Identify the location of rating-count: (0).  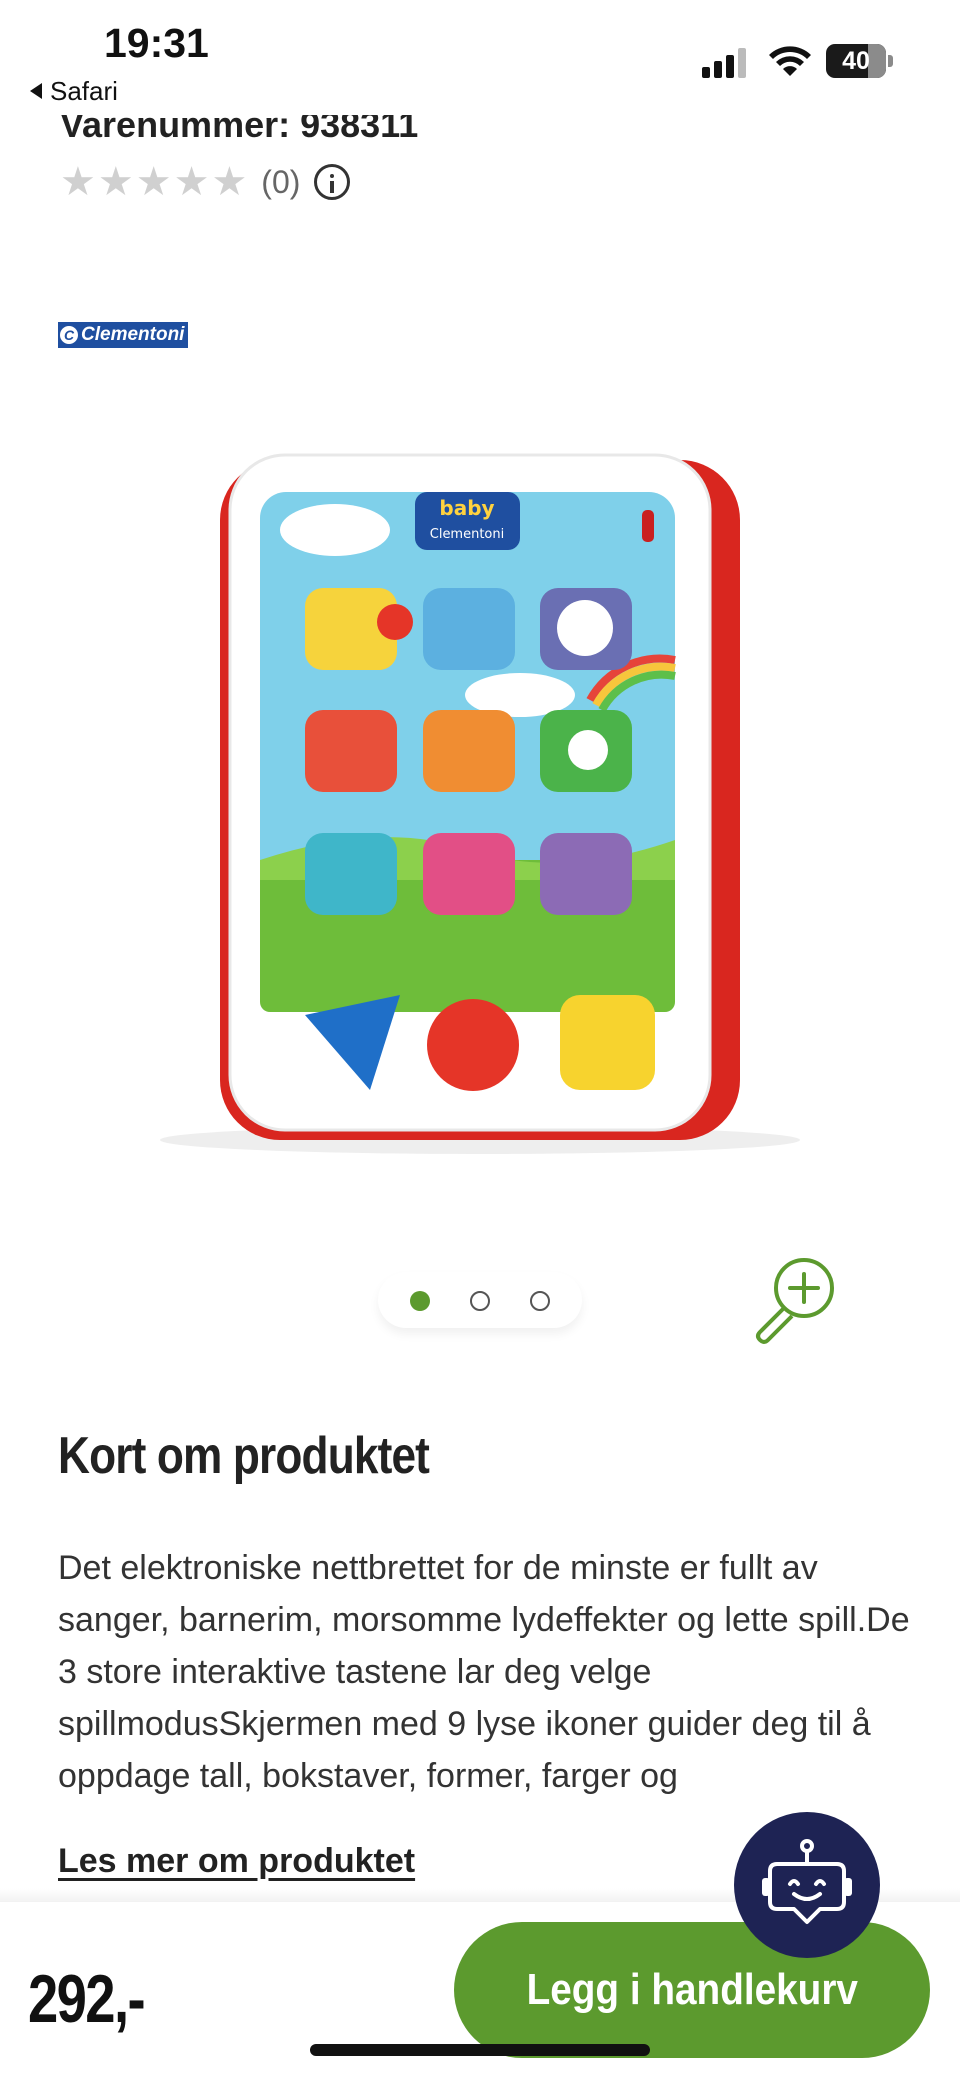
(281, 181).